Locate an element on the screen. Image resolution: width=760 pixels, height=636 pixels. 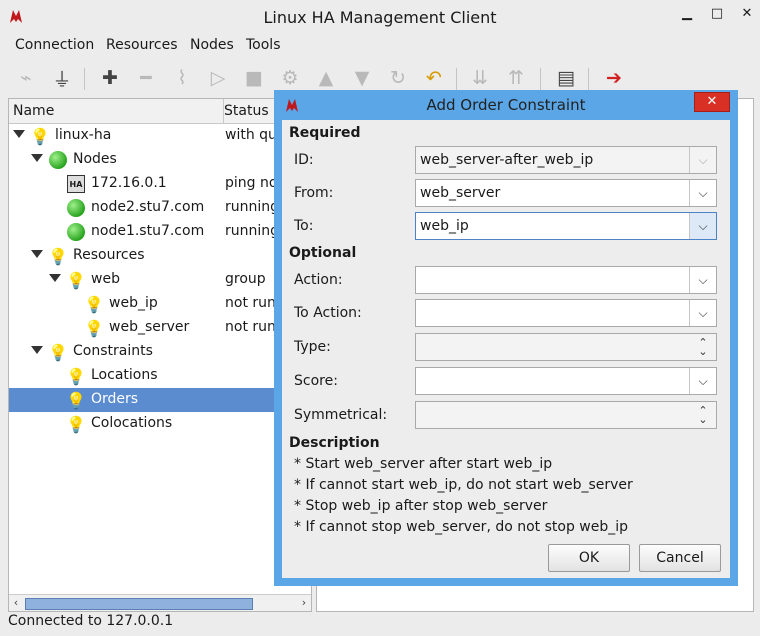
tree-row: 💡 linux-ha with qu is located at coordinates (160, 136).